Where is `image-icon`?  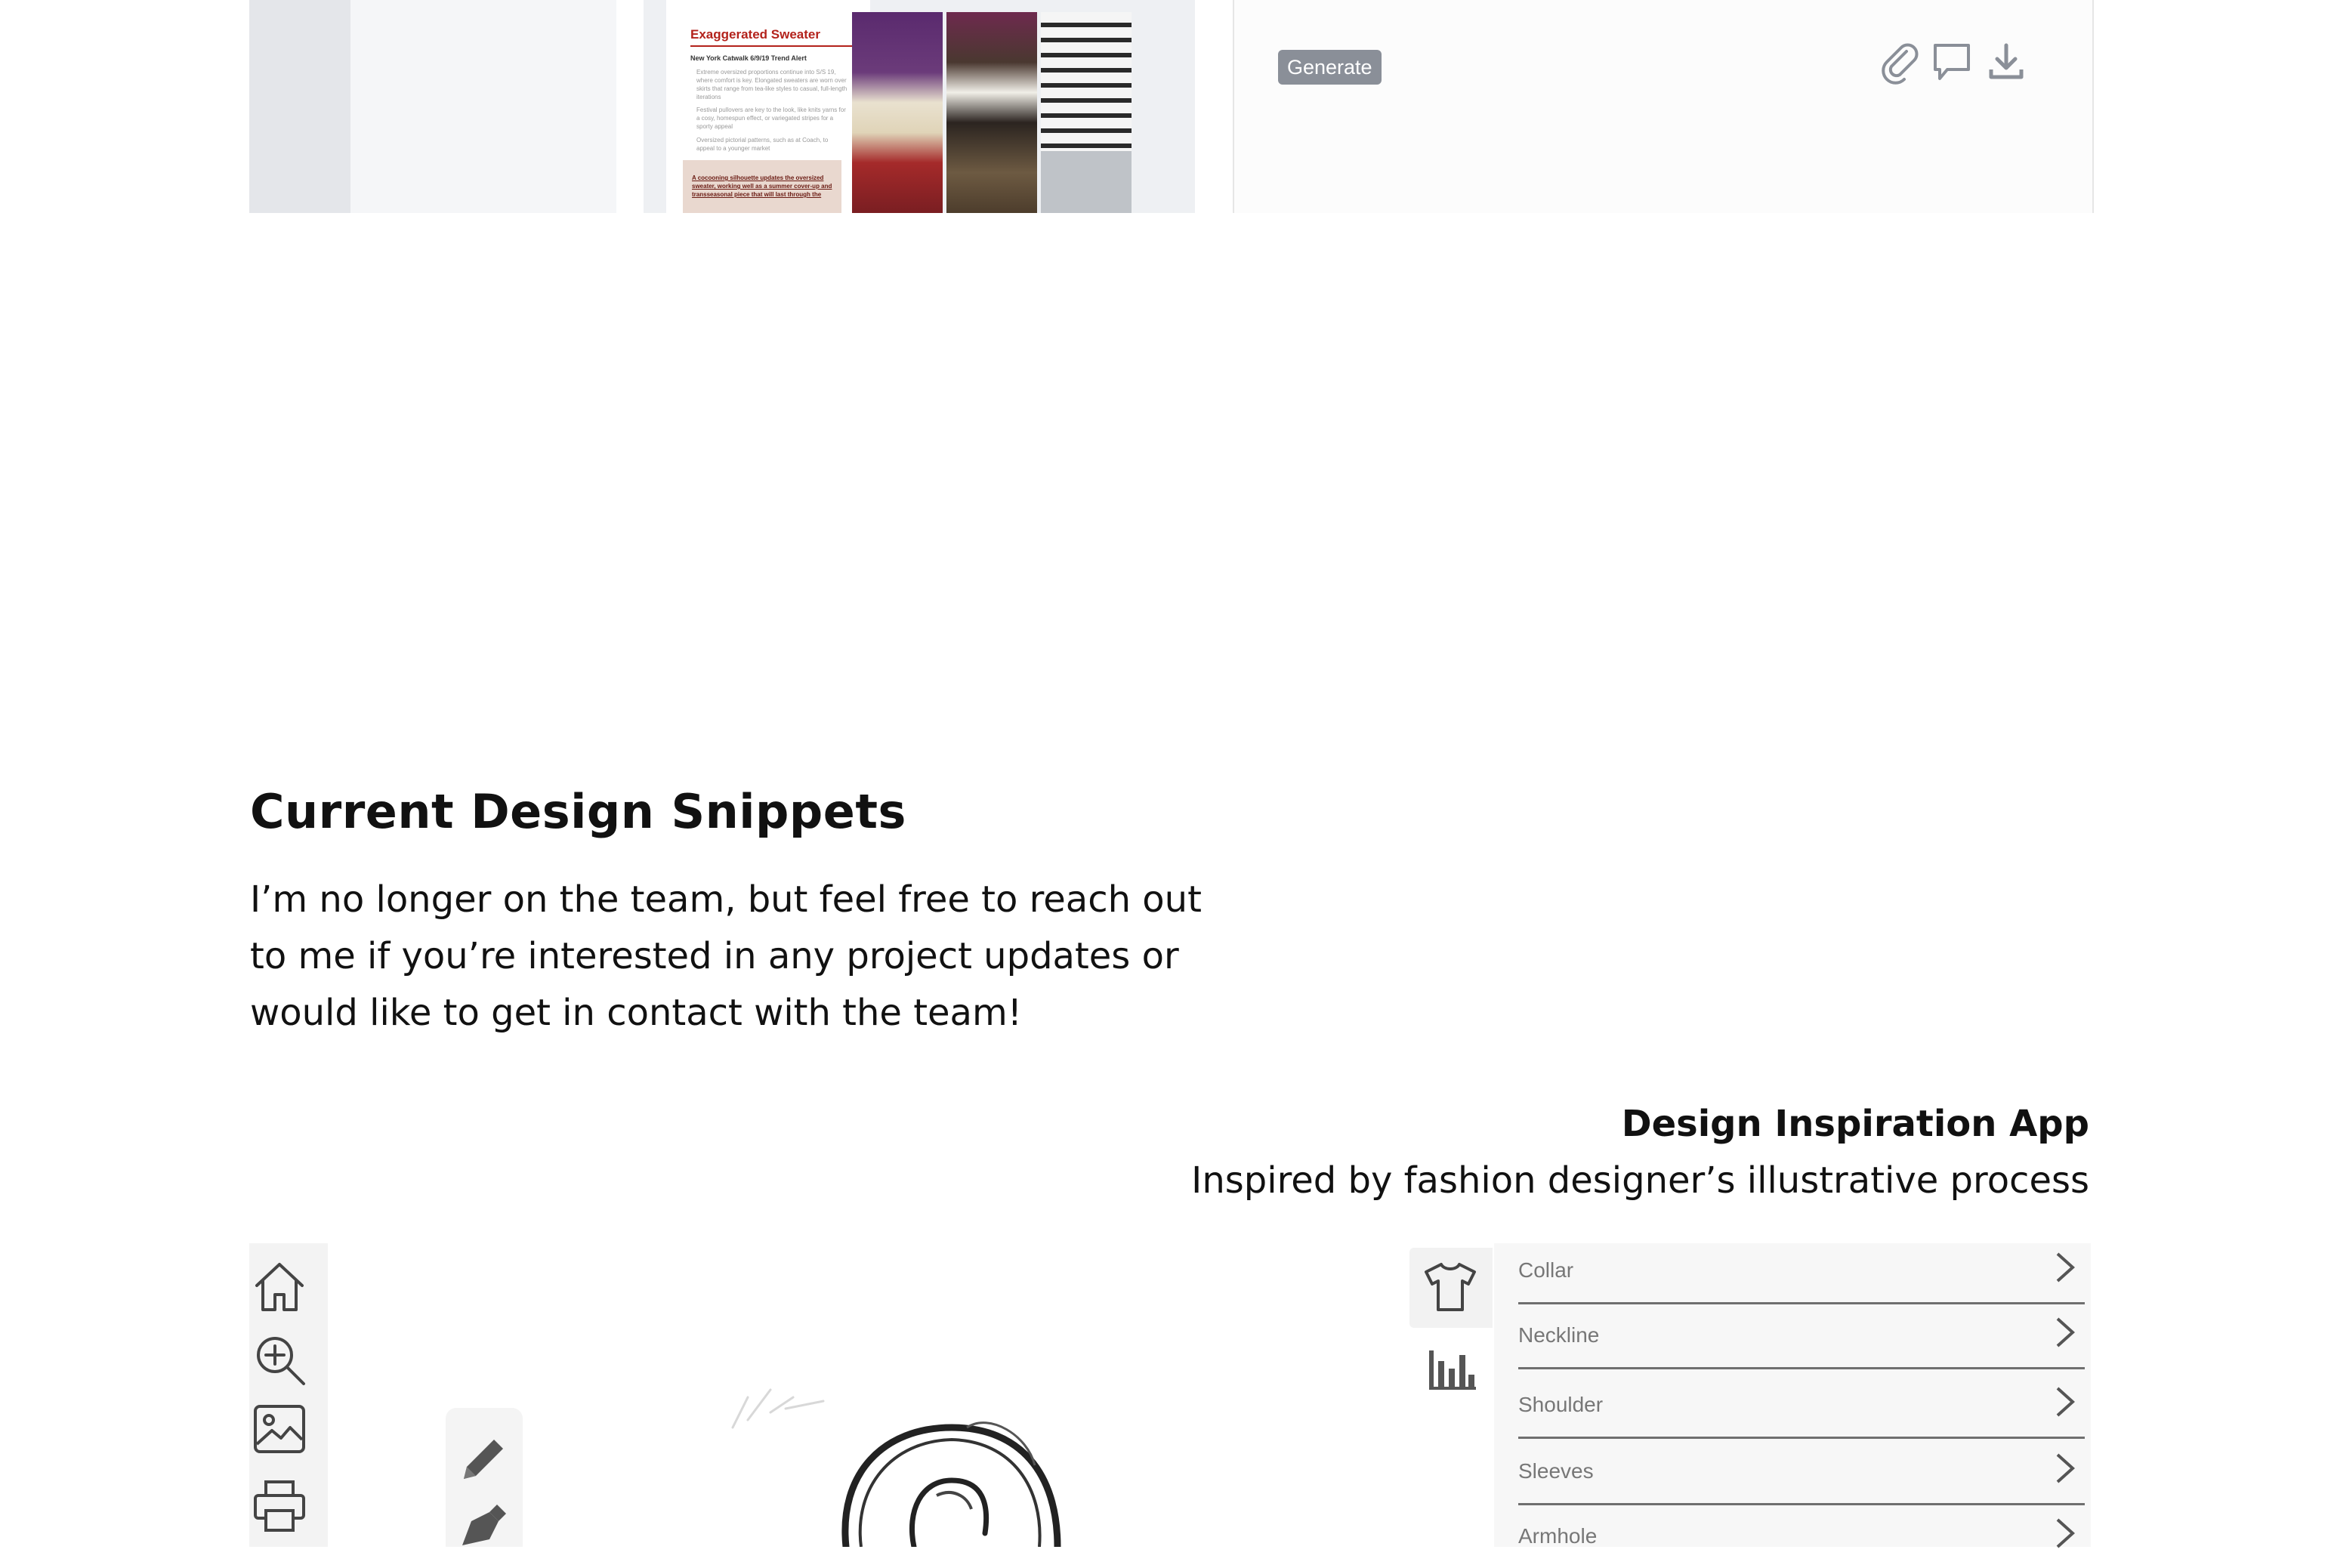
image-icon is located at coordinates (279, 1429).